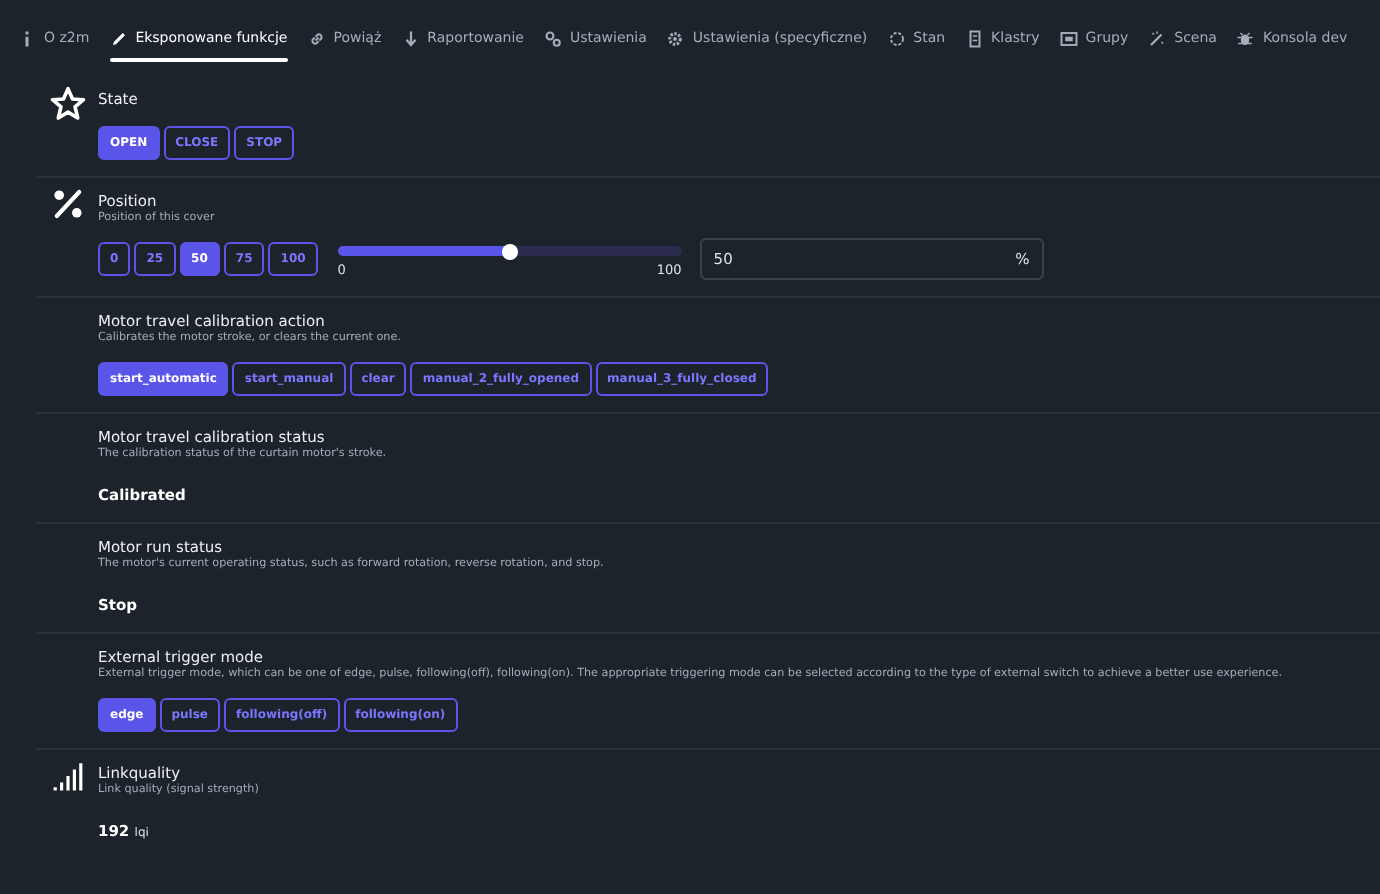  What do you see at coordinates (1157, 38) in the screenshot?
I see `wand-icon` at bounding box center [1157, 38].